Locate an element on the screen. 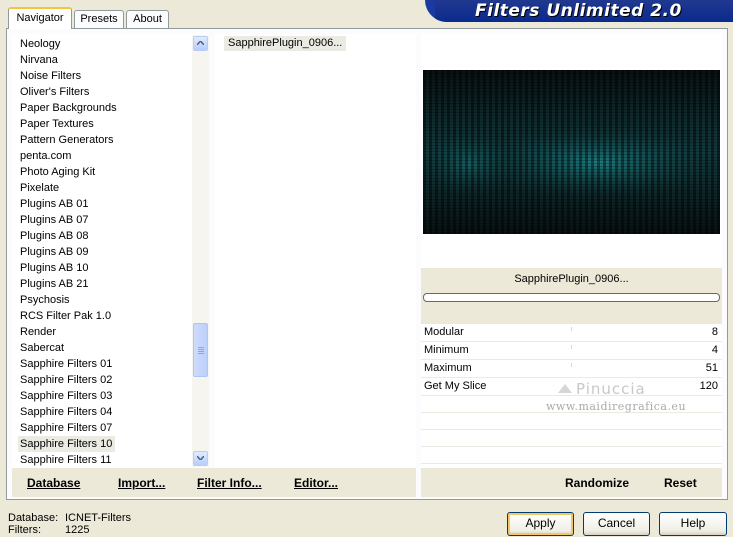 This screenshot has height=537, width=733. category-item: Photo Aging Kit is located at coordinates (57, 172).